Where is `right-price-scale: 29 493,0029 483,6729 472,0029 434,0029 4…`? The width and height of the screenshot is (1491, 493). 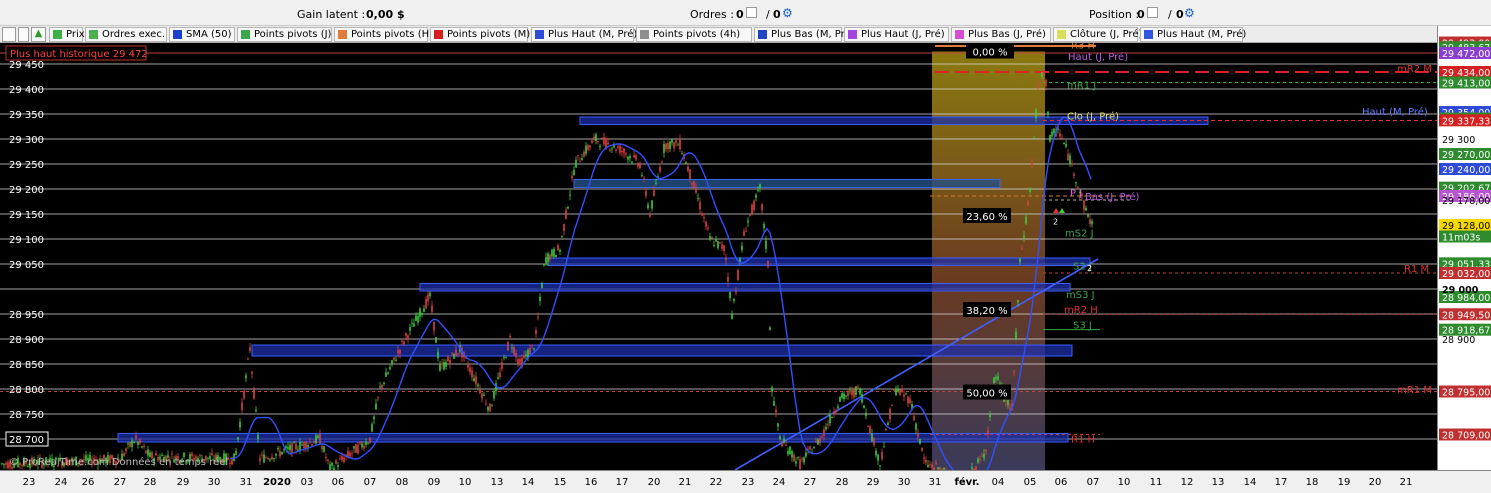
right-price-scale: 29 493,0029 483,6729 472,0029 434,0029 4… is located at coordinates (1464, 248).